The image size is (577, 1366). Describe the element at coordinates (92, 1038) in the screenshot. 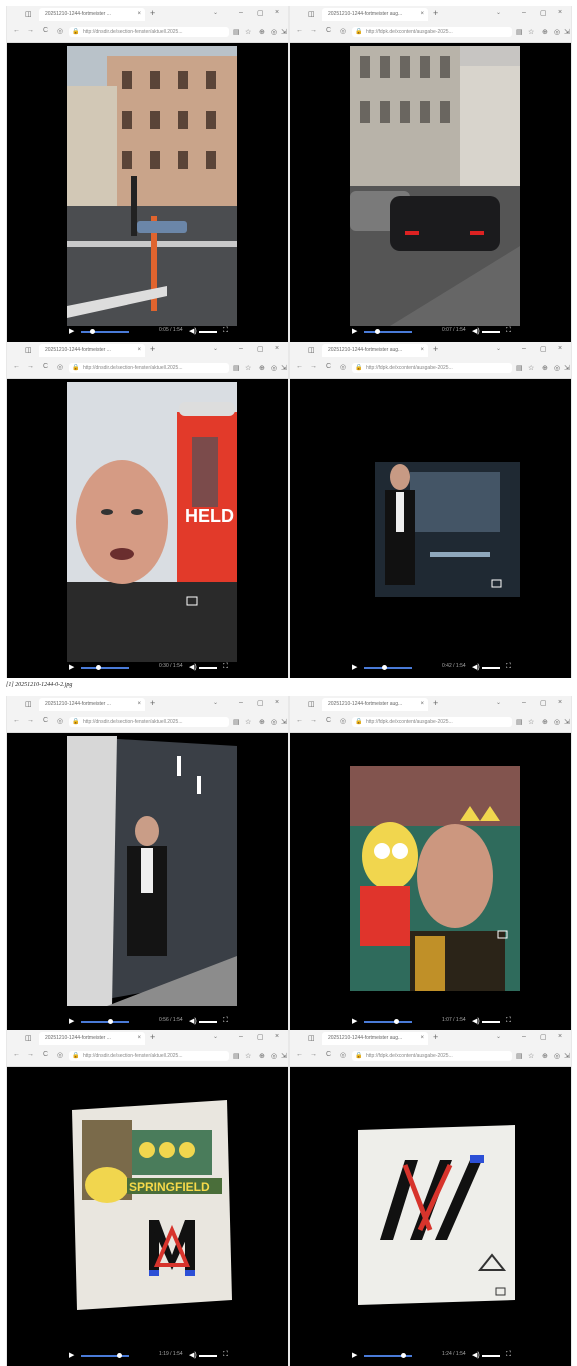

I see `browser-tab: 20251210-1244-fortmeister ... ×` at that location.